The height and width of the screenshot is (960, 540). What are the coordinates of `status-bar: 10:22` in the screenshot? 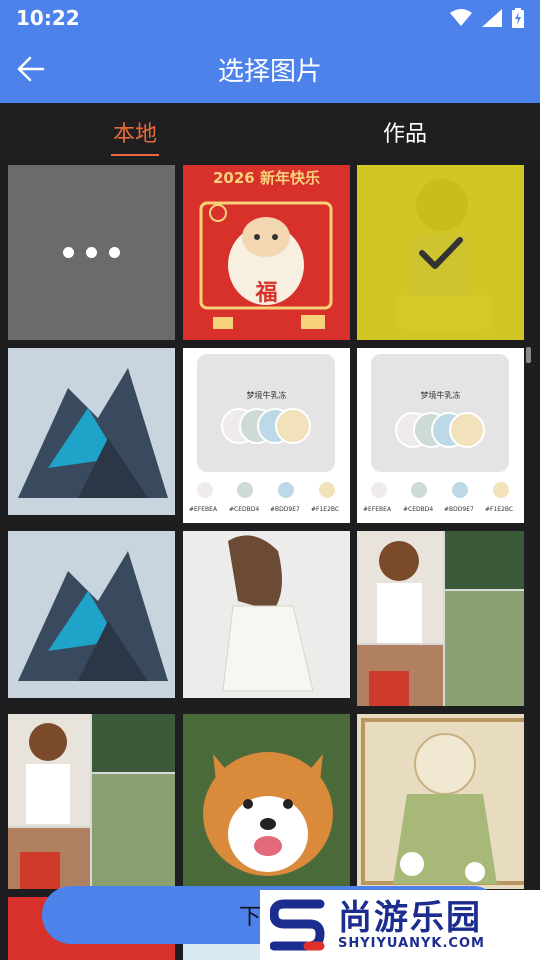 It's located at (270, 18).